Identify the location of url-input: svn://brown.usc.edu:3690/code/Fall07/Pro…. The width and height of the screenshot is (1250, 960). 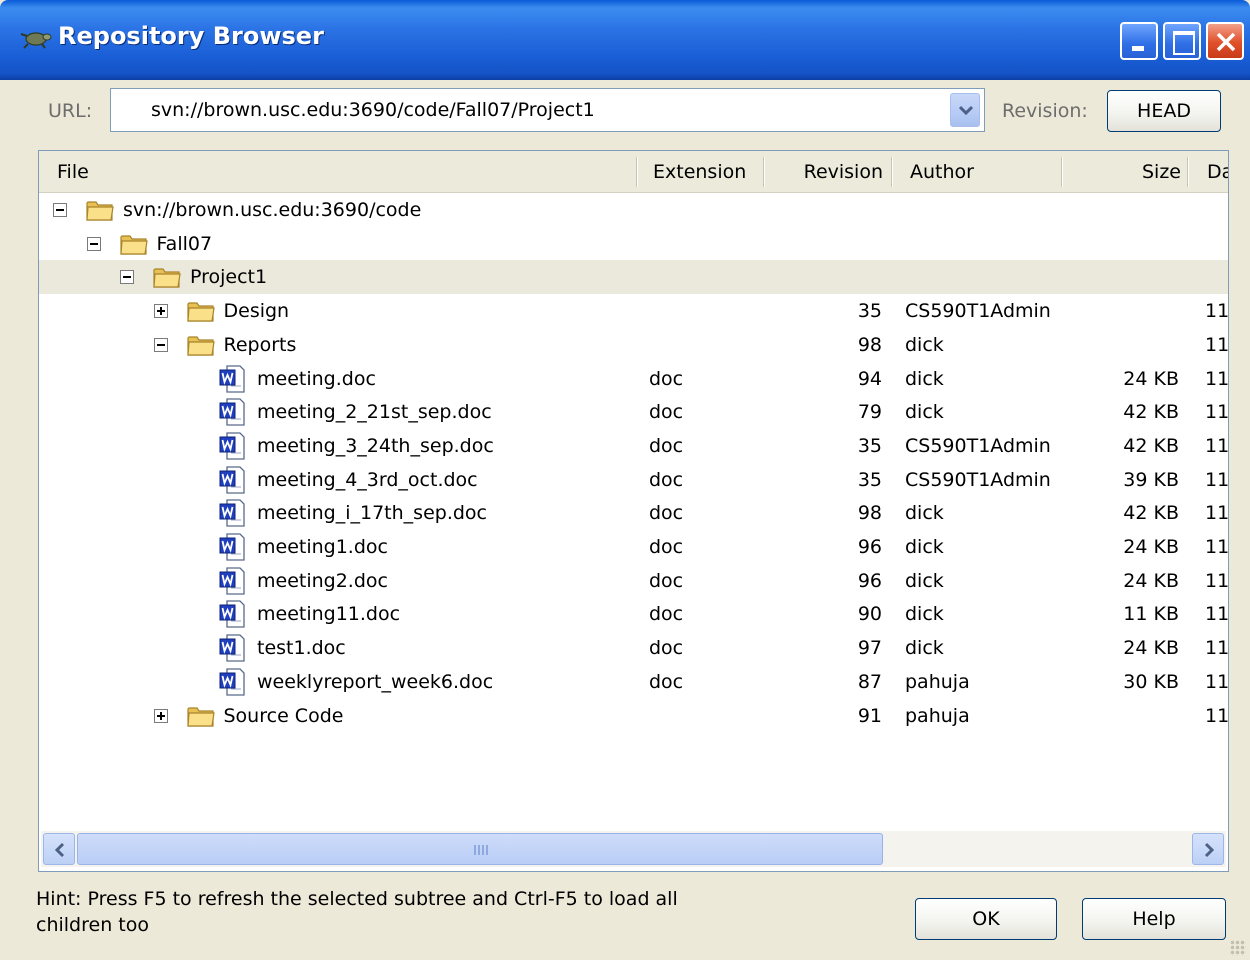
(373, 110).